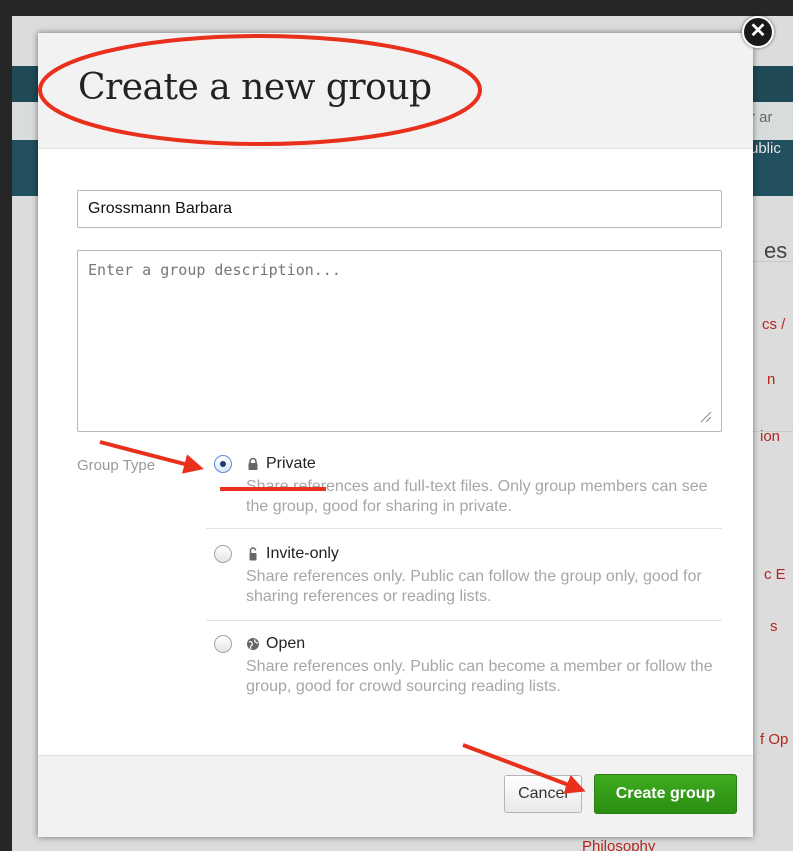 The height and width of the screenshot is (851, 793). I want to click on close-icon: ✕, so click(758, 32).